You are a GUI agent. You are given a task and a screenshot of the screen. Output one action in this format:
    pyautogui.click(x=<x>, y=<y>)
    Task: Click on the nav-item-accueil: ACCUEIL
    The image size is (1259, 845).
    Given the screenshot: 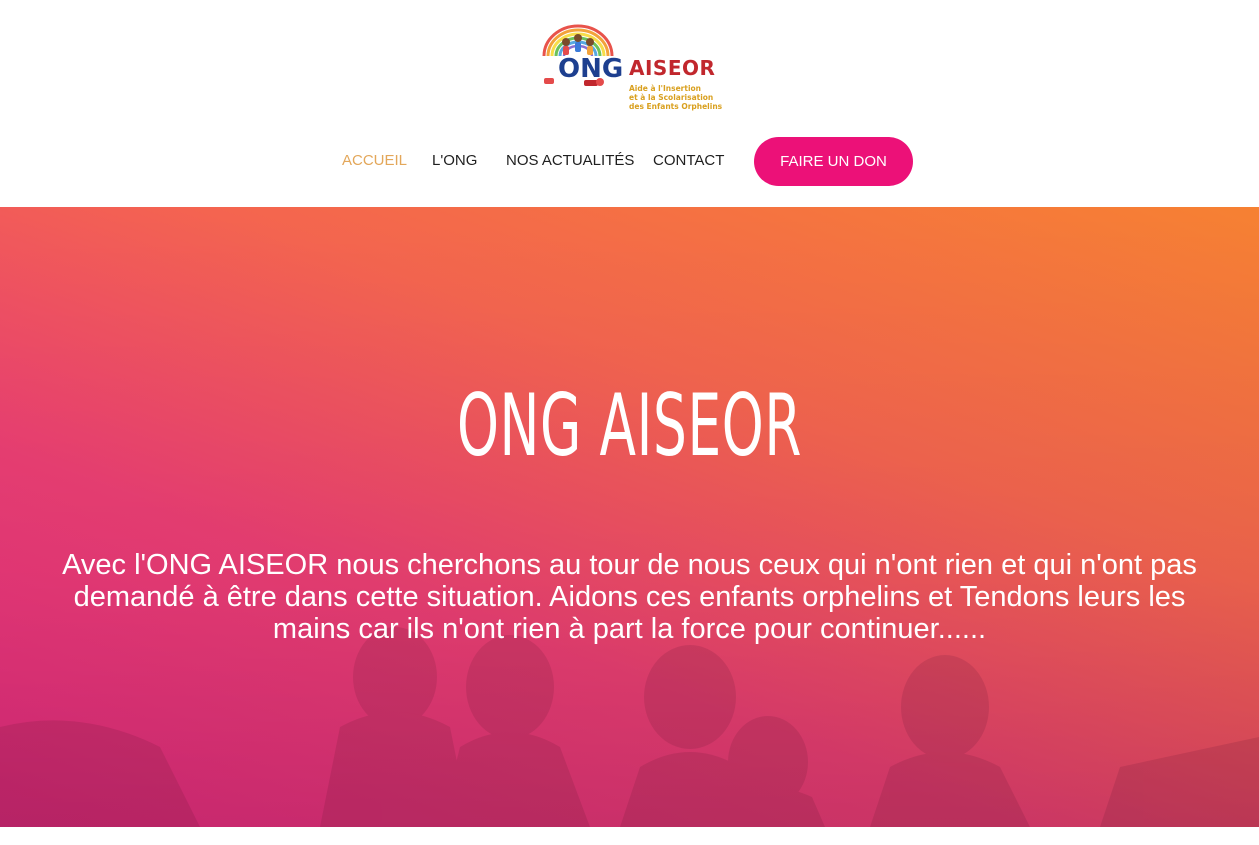 What is the action you would take?
    pyautogui.click(x=374, y=160)
    